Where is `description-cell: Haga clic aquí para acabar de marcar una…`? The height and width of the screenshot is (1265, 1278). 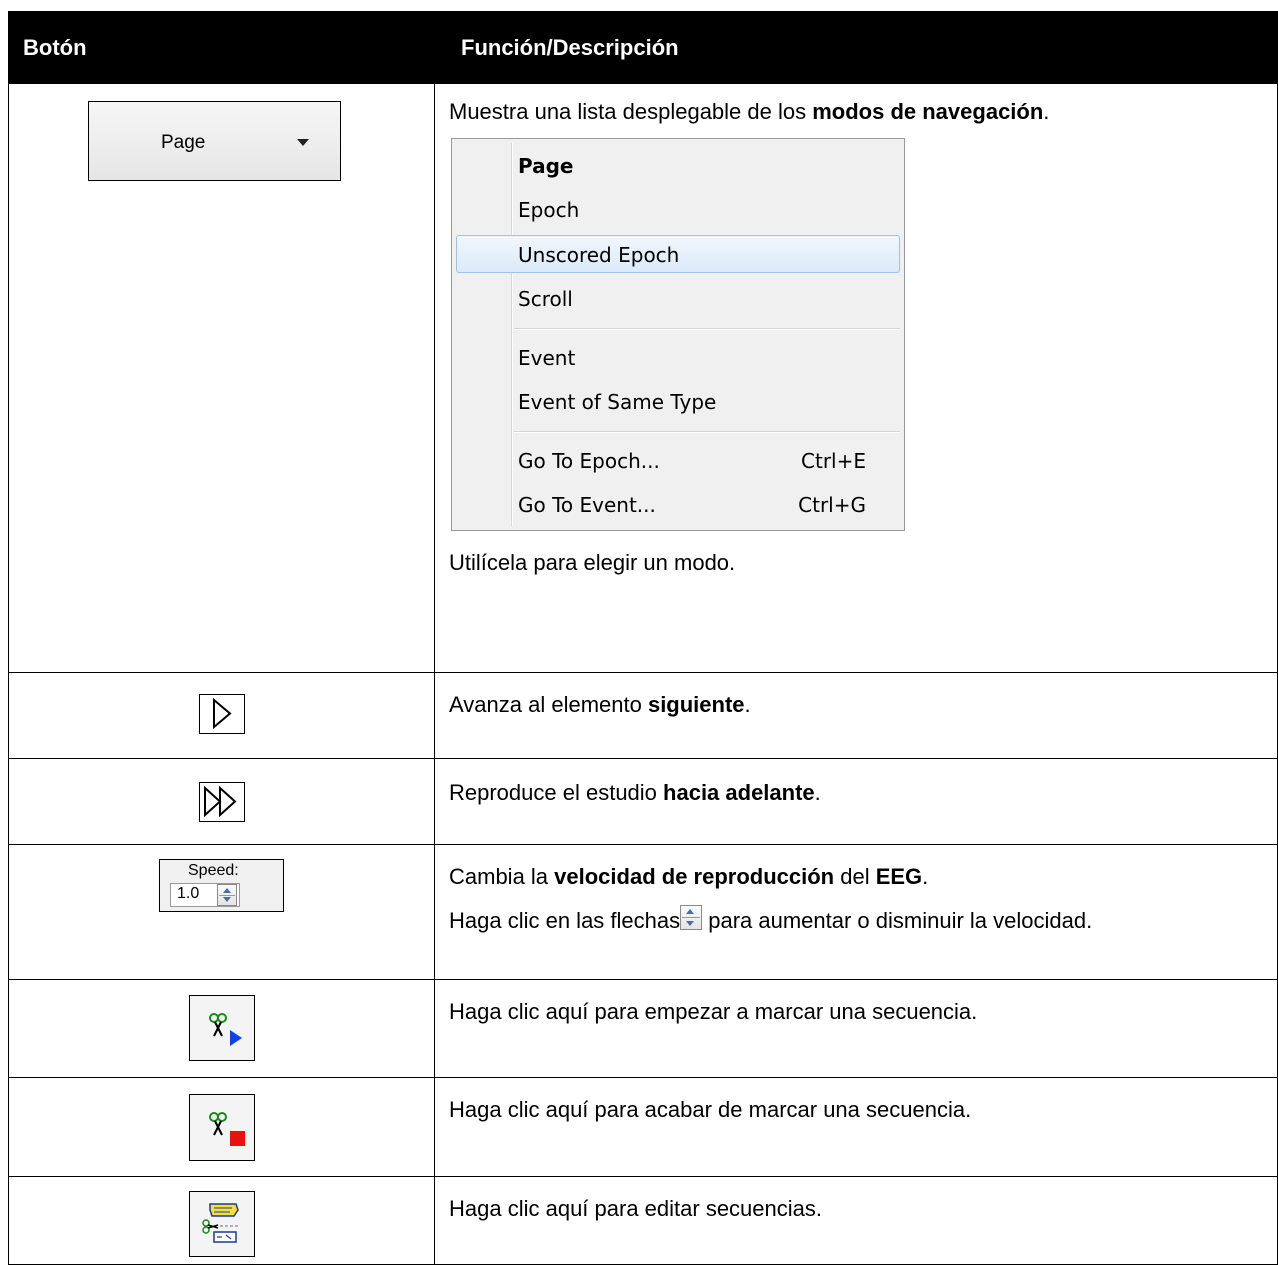
description-cell: Haga clic aquí para acabar de marcar una… is located at coordinates (856, 1127).